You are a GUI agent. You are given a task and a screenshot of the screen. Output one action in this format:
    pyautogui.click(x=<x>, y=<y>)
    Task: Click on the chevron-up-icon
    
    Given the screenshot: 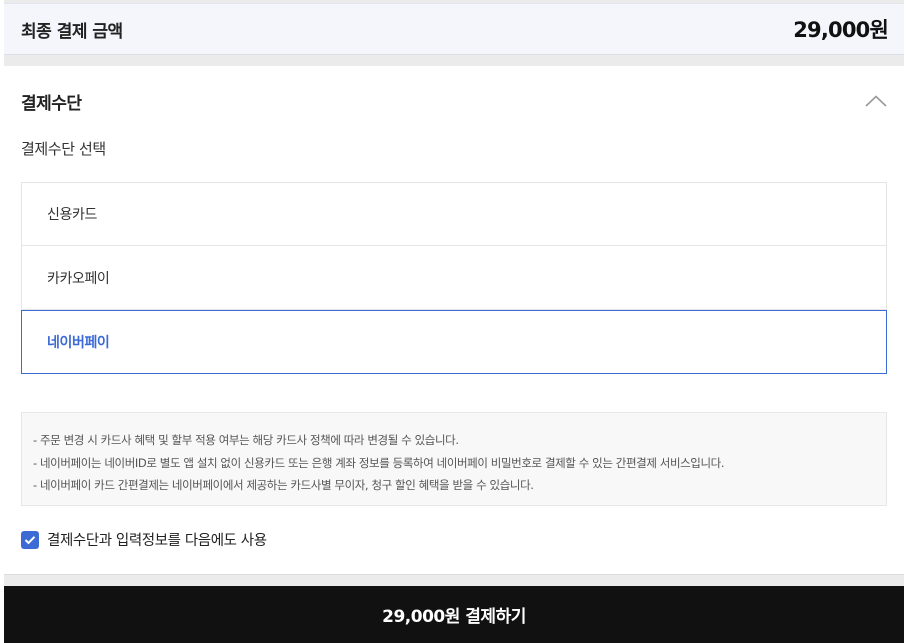 What is the action you would take?
    pyautogui.click(x=876, y=101)
    